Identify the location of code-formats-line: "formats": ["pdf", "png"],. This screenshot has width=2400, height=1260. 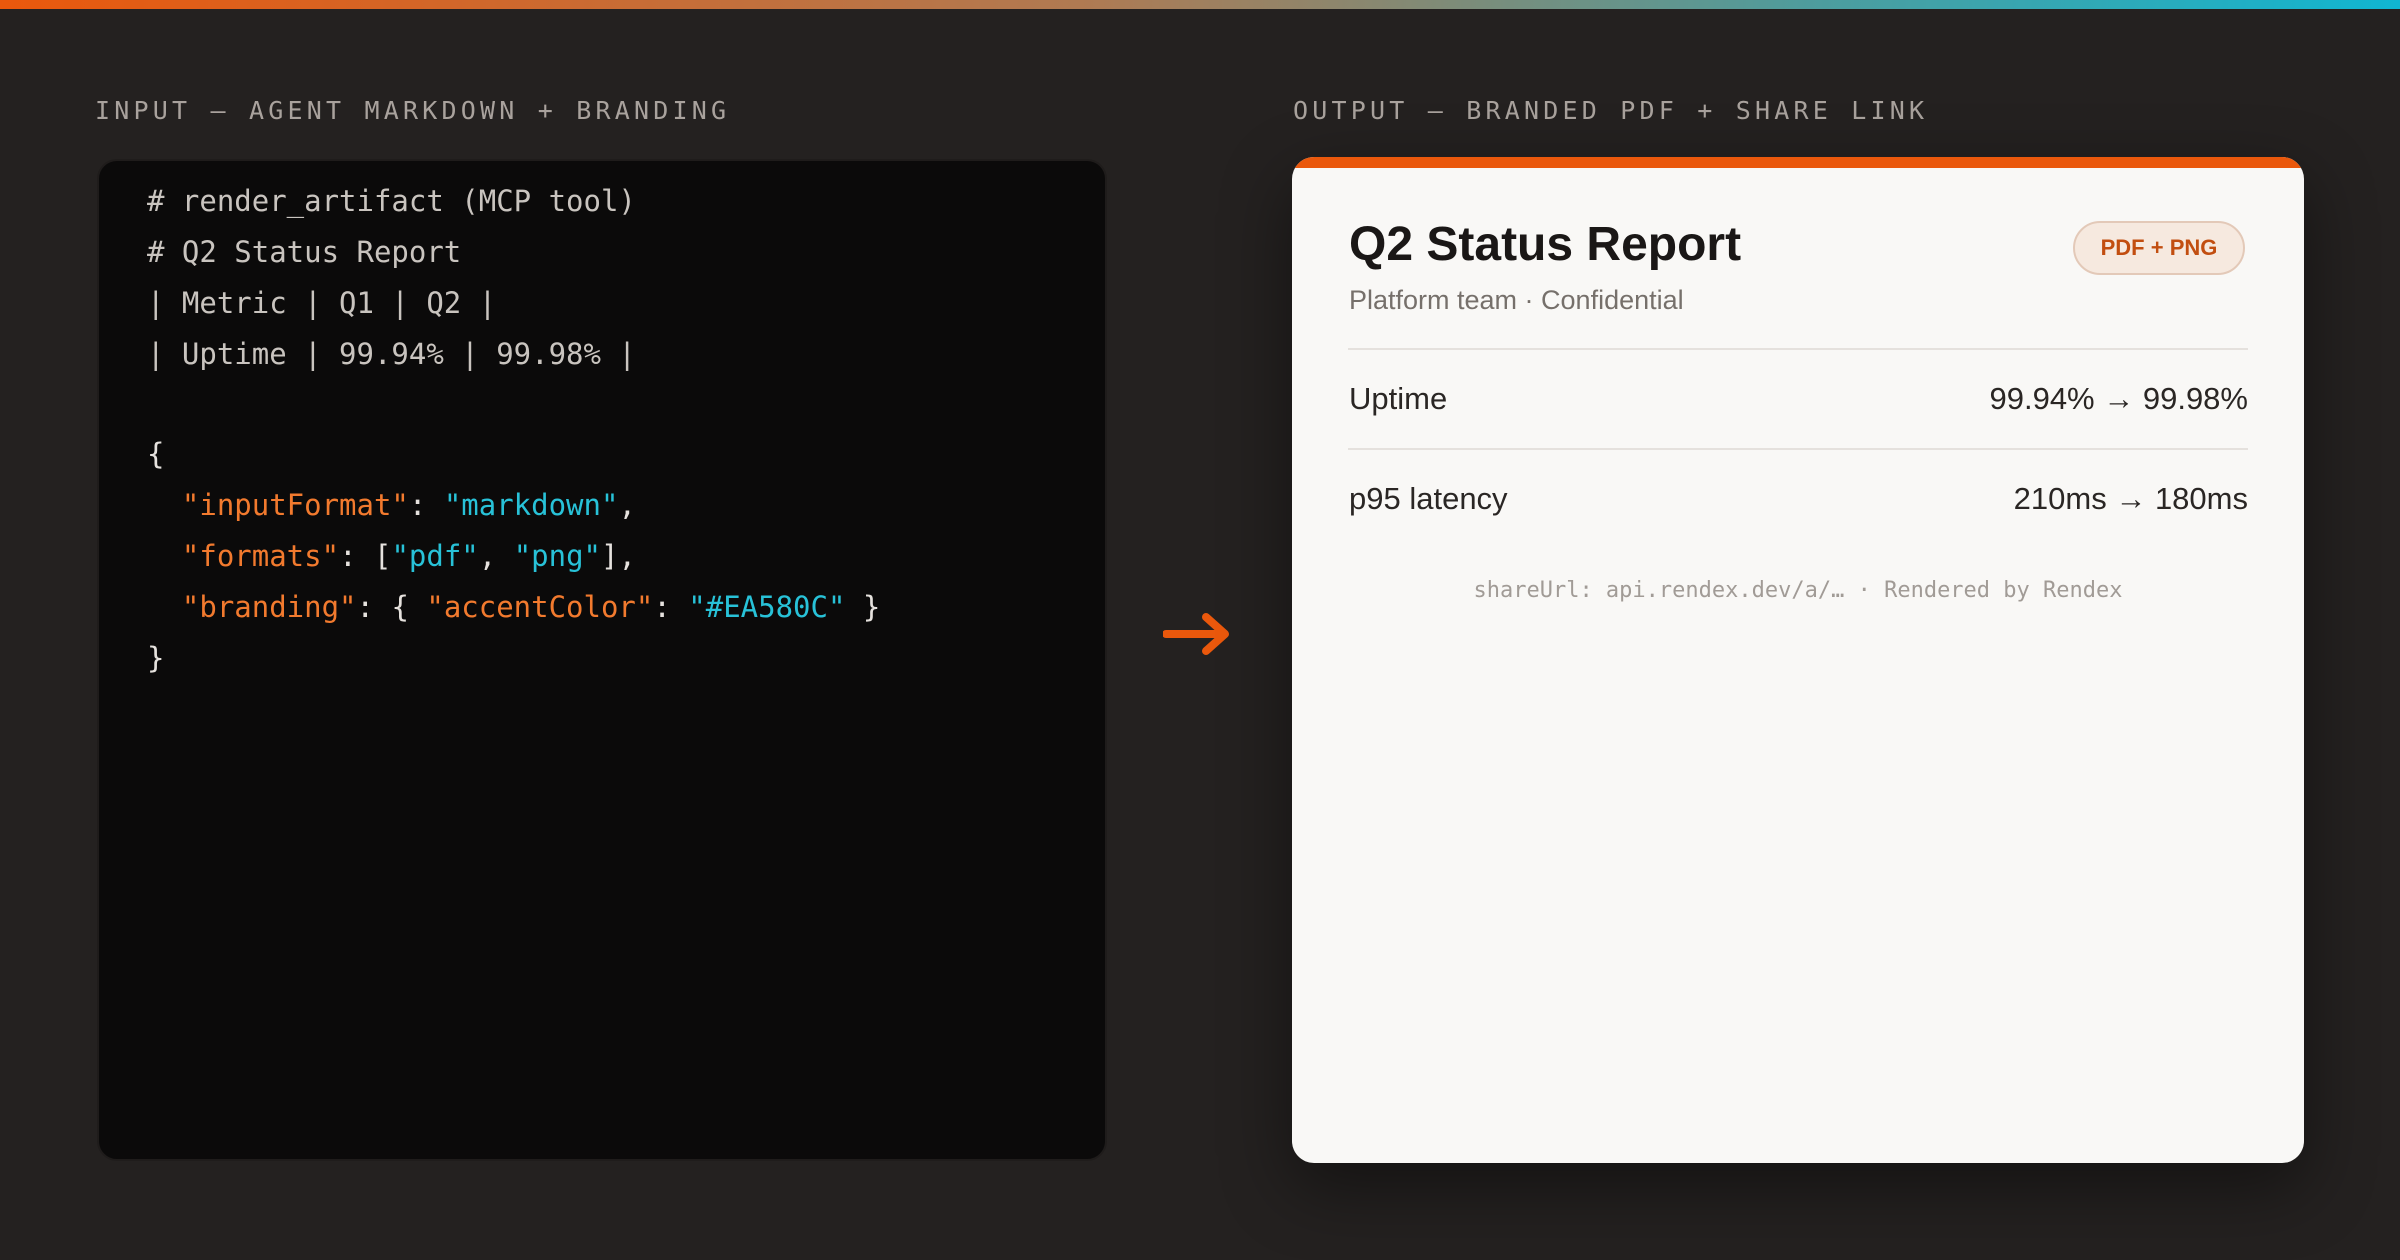
(408, 556).